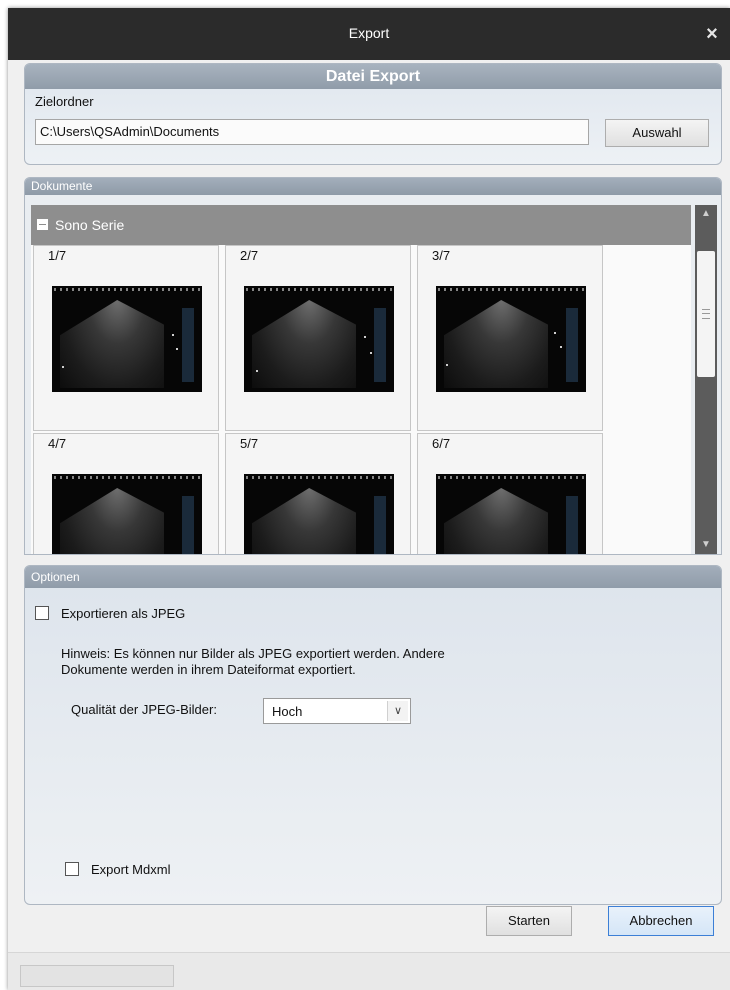 The width and height of the screenshot is (730, 990). What do you see at coordinates (373, 577) in the screenshot?
I see `options-header: Optionen` at bounding box center [373, 577].